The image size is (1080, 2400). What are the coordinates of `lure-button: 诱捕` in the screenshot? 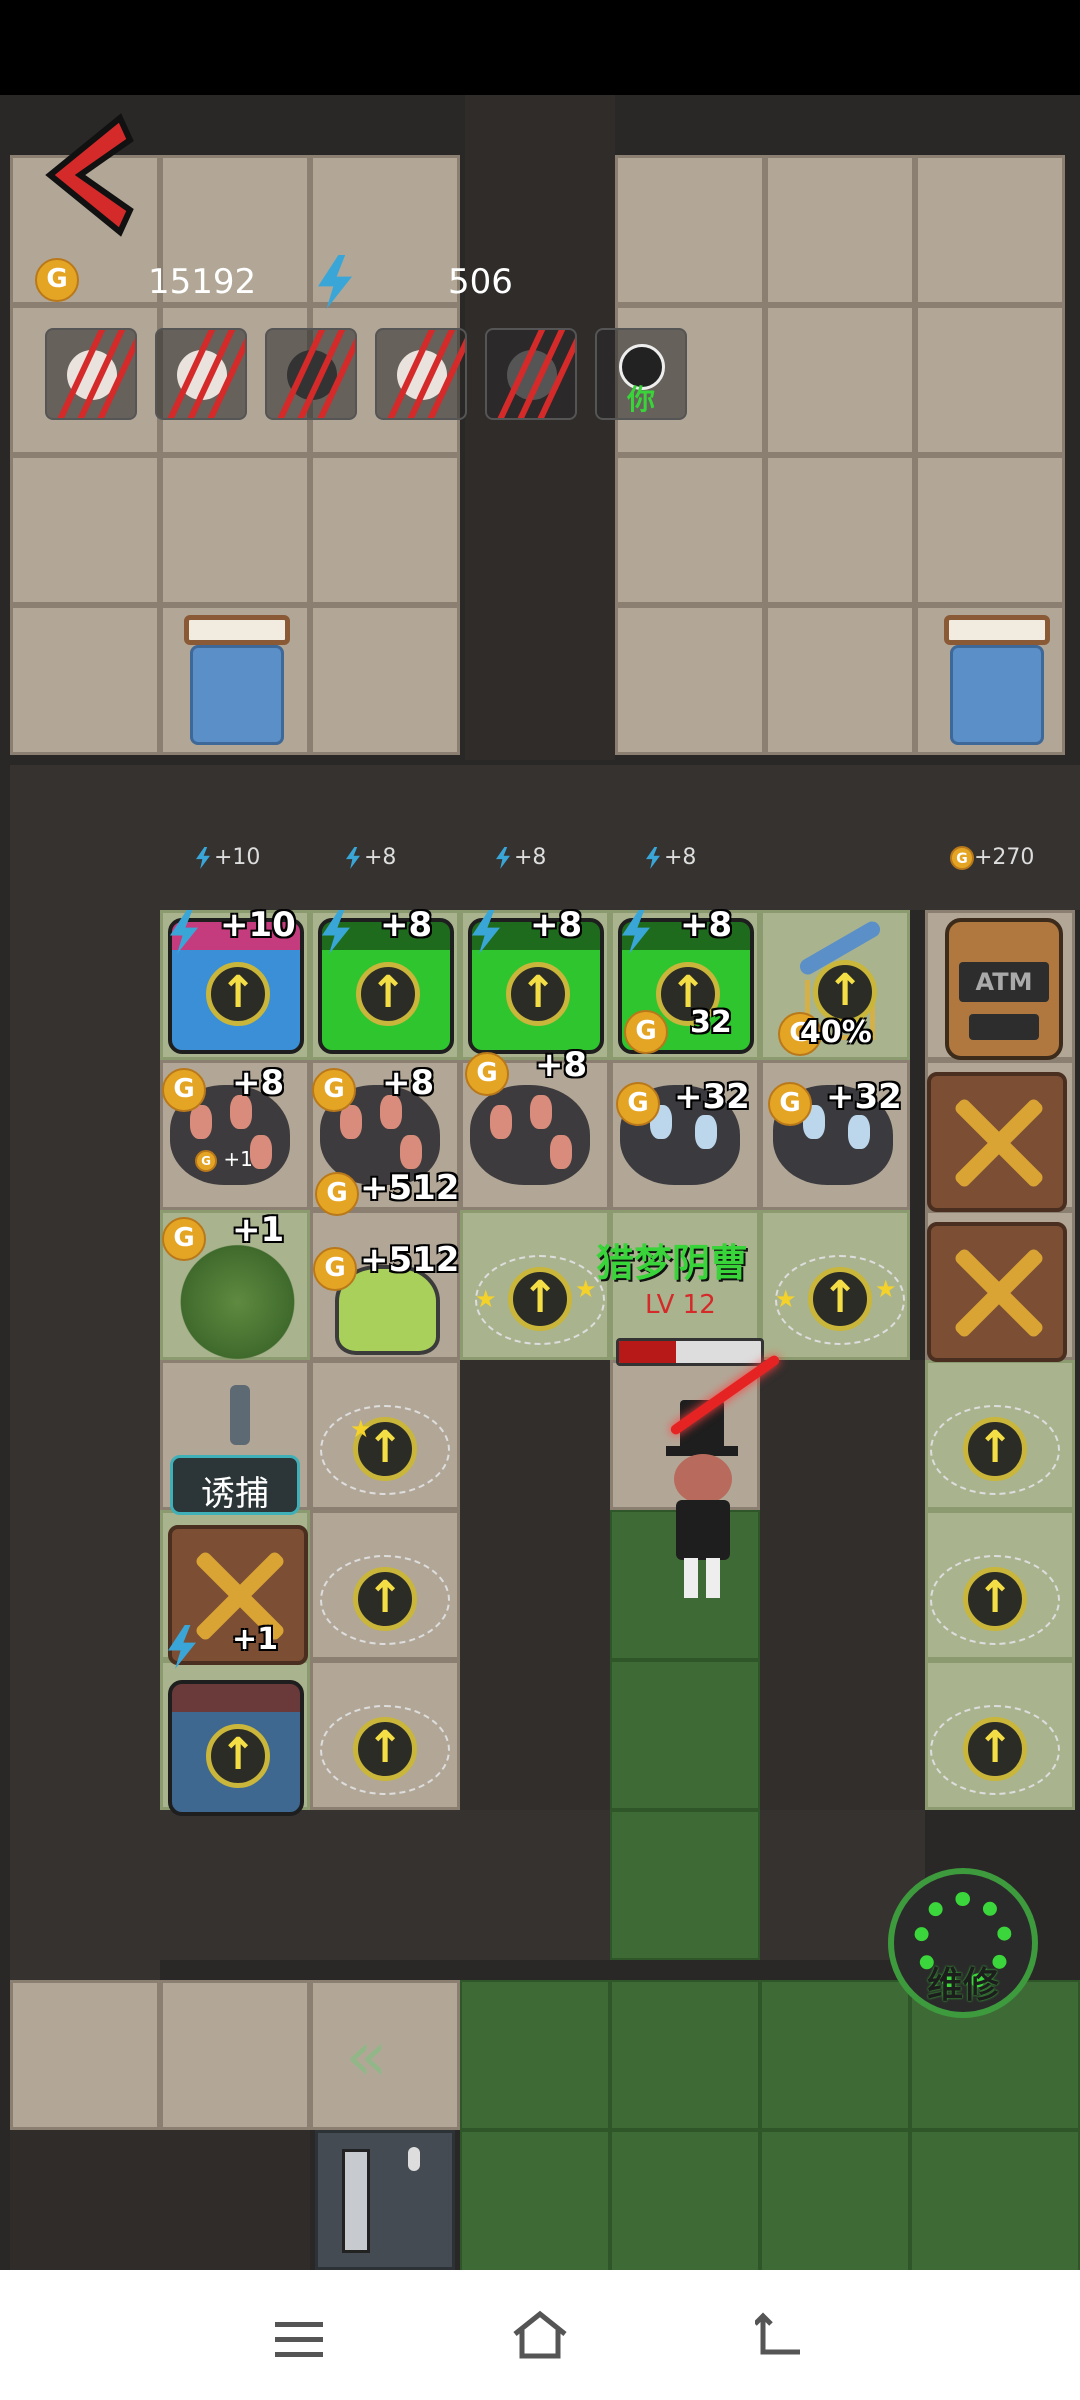 It's located at (235, 1485).